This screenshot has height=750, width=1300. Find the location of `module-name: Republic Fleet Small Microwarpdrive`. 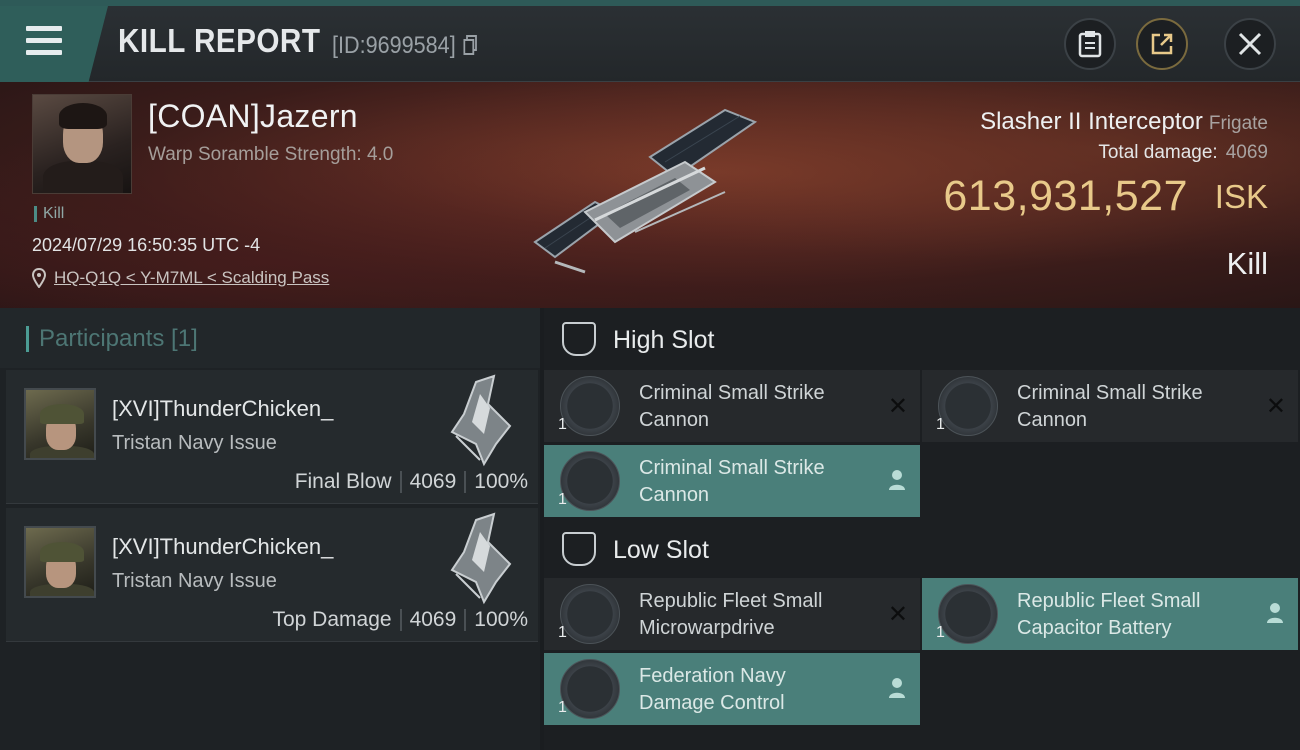

module-name: Republic Fleet Small Microwarpdrive is located at coordinates (731, 614).